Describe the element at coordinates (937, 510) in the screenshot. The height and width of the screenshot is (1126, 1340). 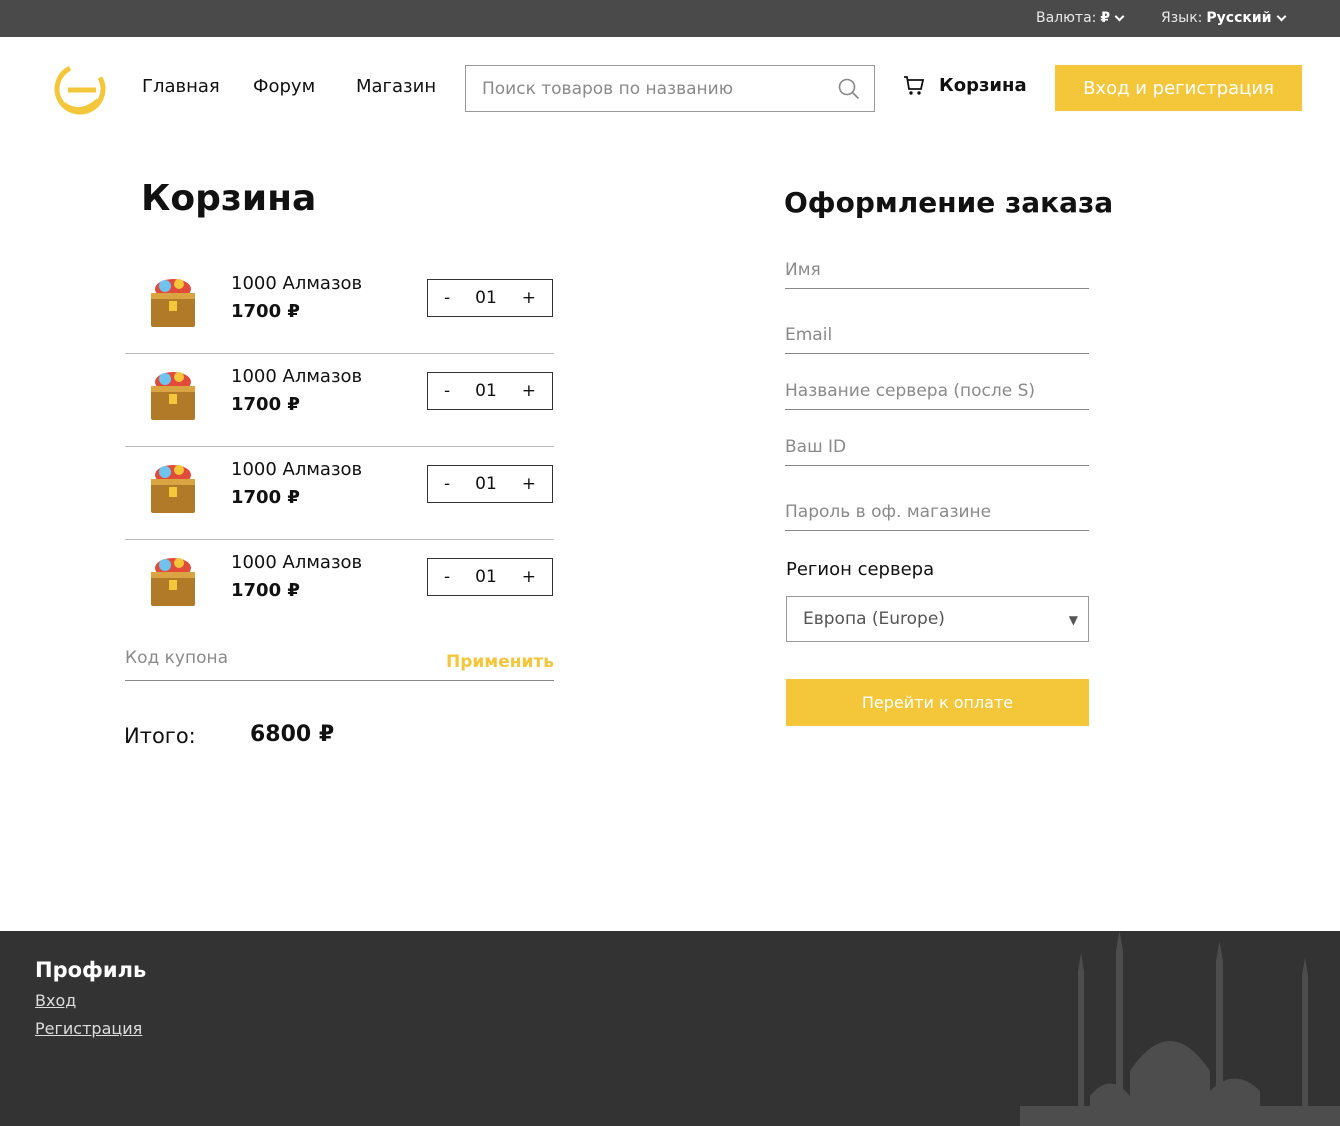
I see `shop-password-field` at that location.